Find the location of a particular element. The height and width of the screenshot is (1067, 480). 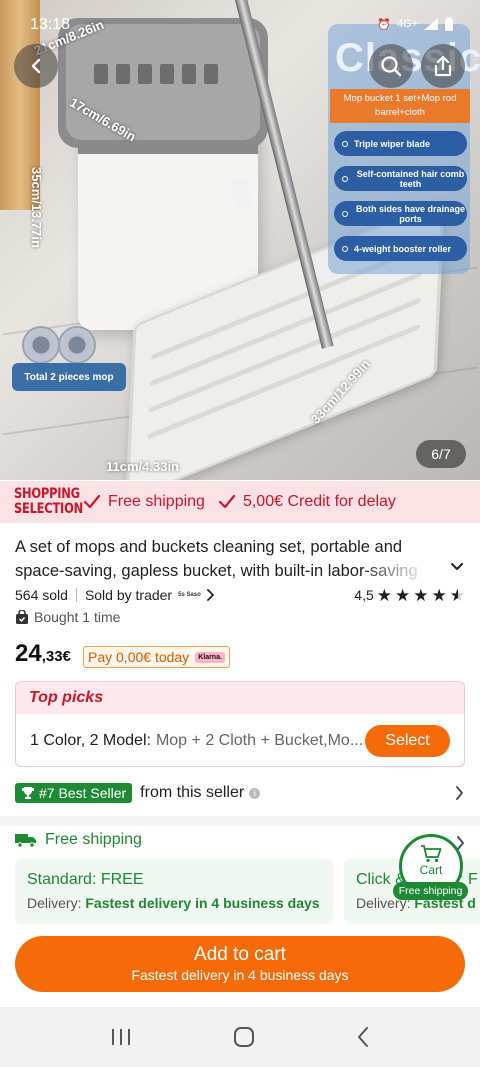

status-time: 13:18 is located at coordinates (50, 24).